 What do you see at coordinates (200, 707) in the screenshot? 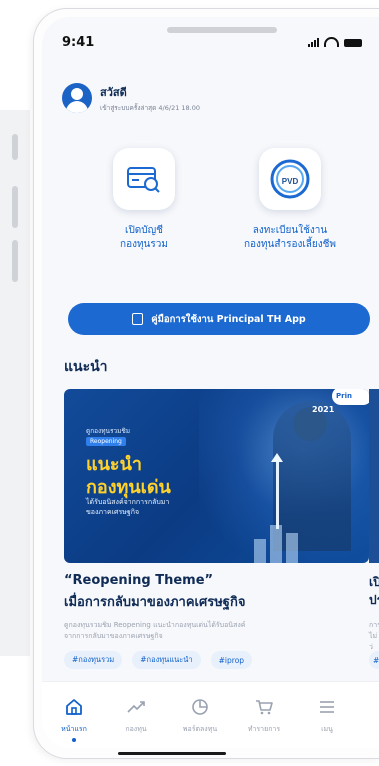
I see `pie-chart-icon` at bounding box center [200, 707].